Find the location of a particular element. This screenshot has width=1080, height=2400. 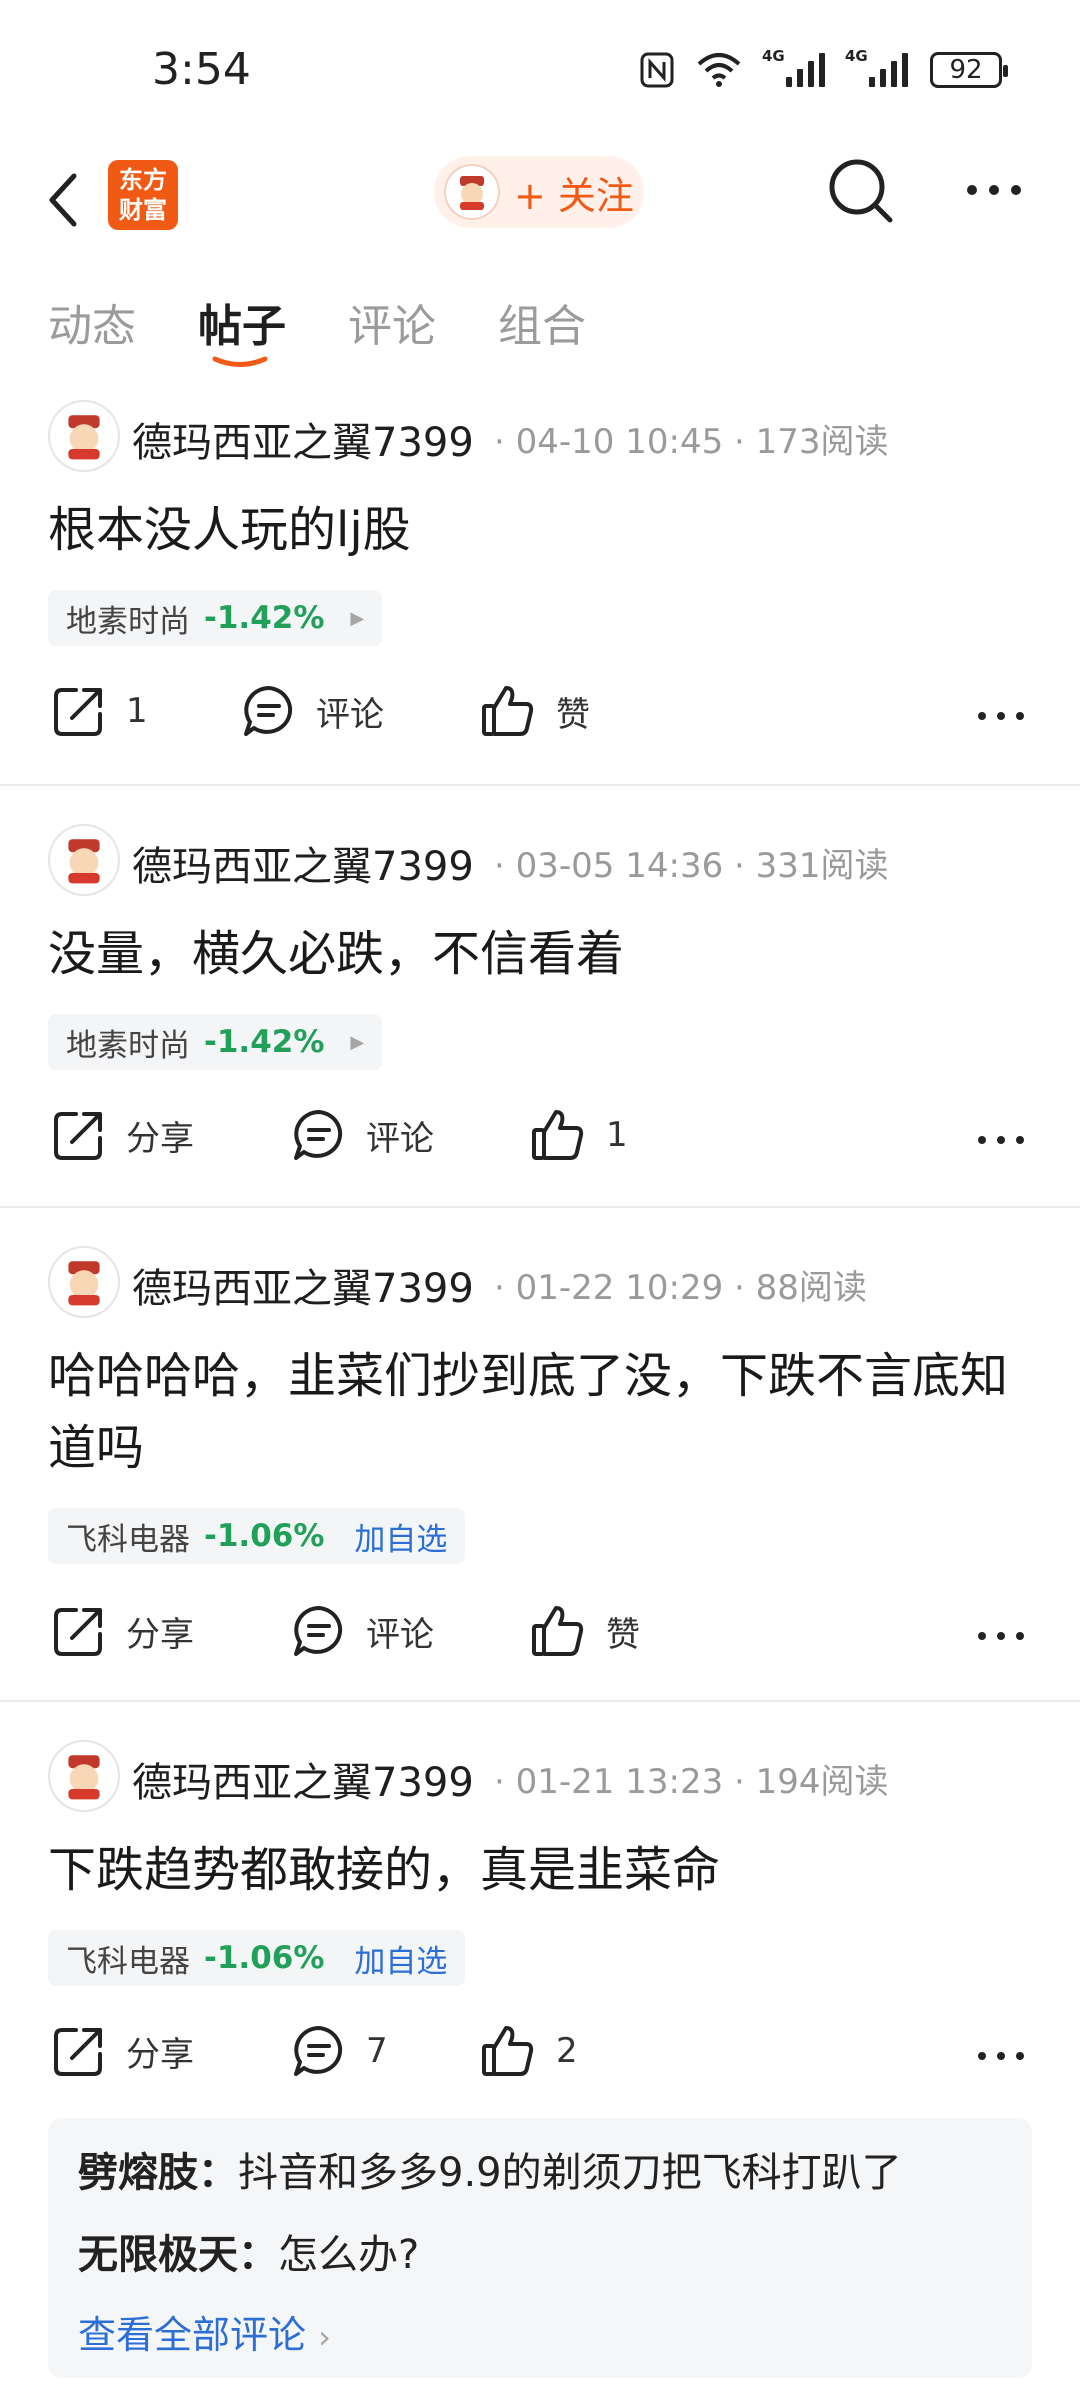

back-arrow-icon is located at coordinates (64, 200).